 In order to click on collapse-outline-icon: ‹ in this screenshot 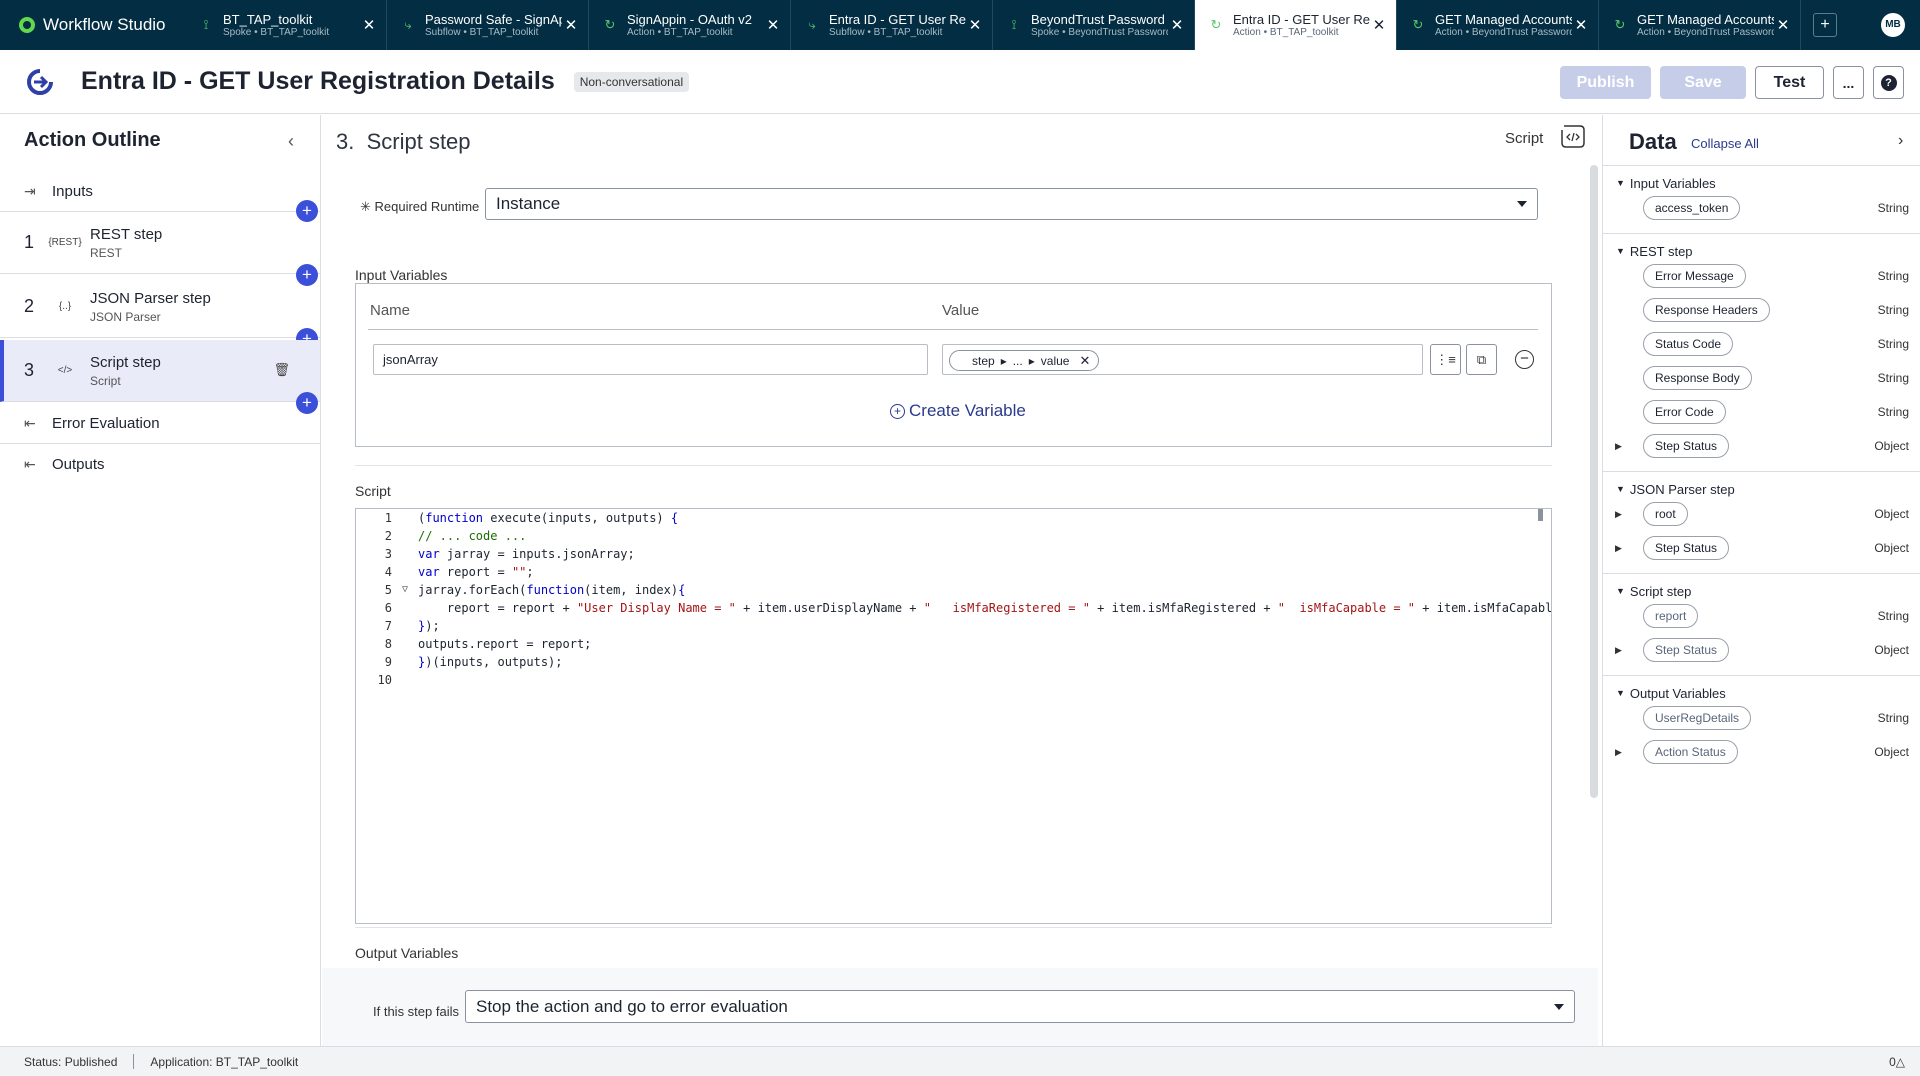, I will do `click(291, 141)`.